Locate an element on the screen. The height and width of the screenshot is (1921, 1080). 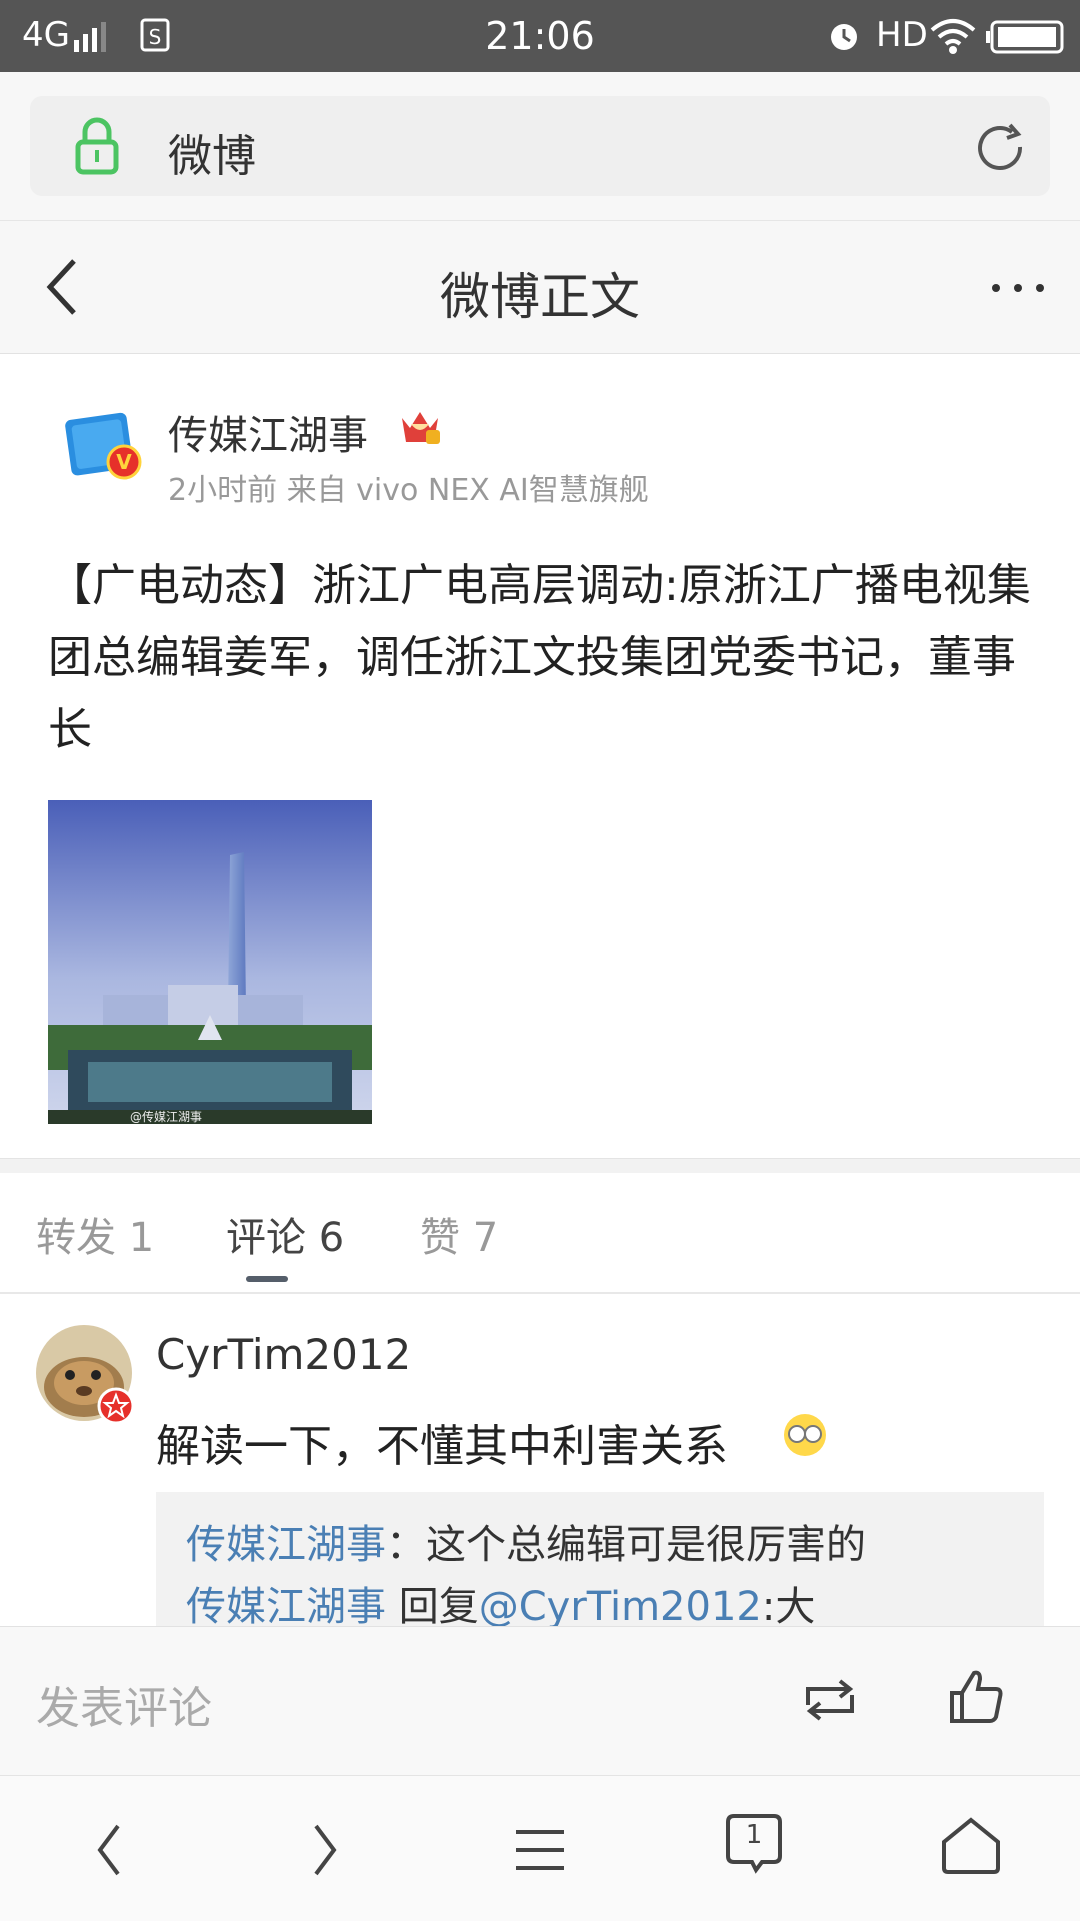
post-meta: 2小时前 来自 vivo NEX AI智慧旗舰 is located at coordinates (408, 490).